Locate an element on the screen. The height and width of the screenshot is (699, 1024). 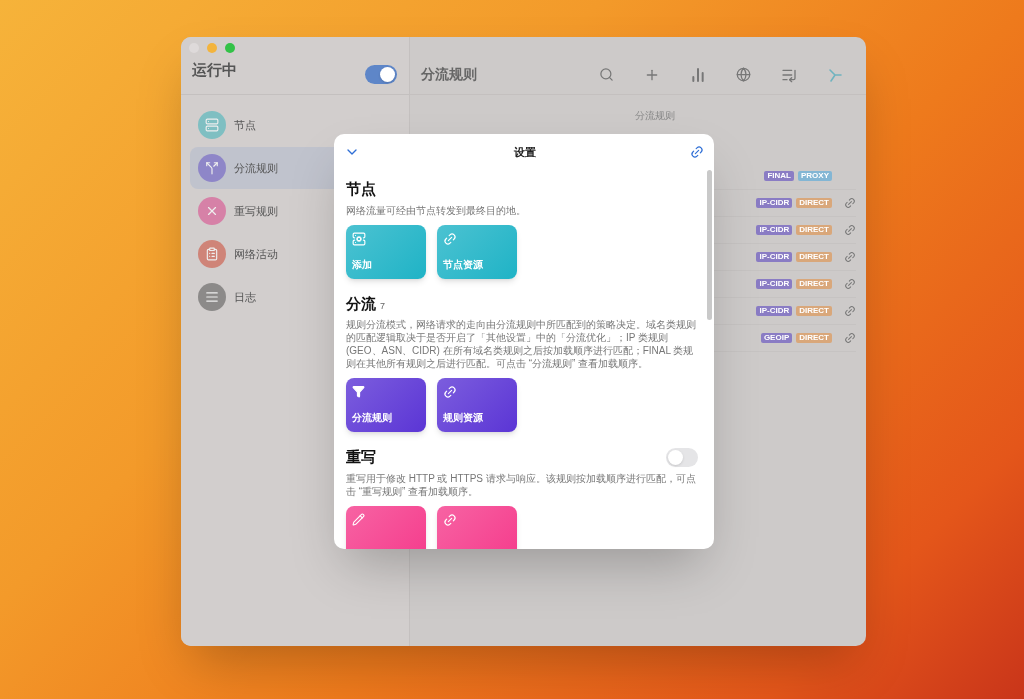
tile-label: 添加 is located at coordinates (362, 264).